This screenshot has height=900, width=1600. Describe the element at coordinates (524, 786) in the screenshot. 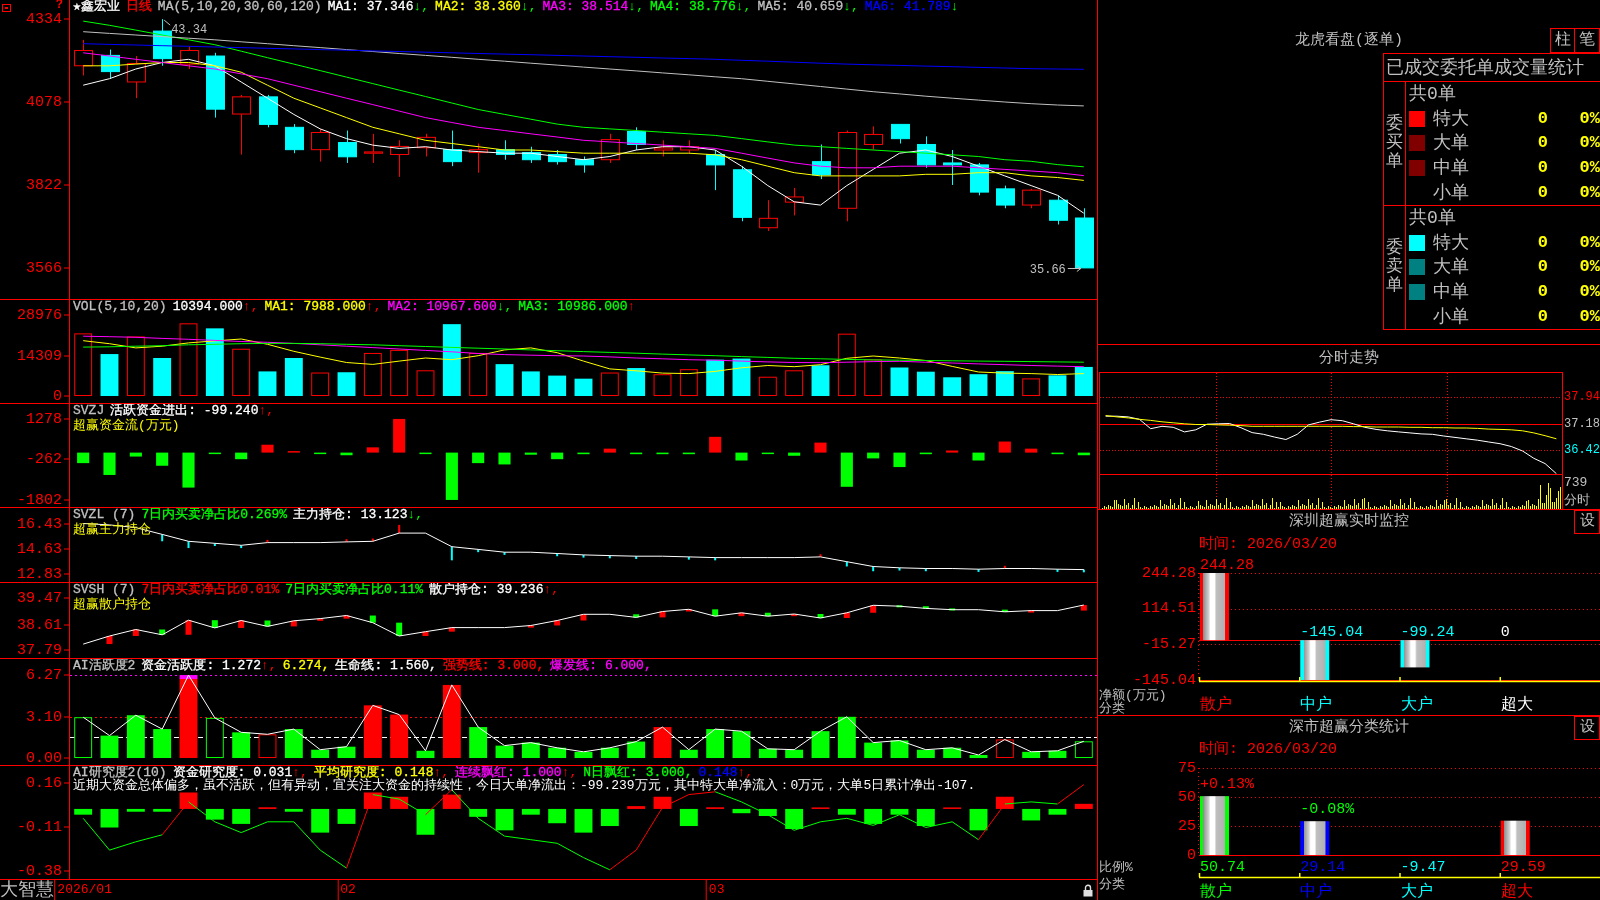

I see `analysis-note: 近期大资金总体偏多，虽不活跃，但有异动，宜关注大资金的持续性，今日大单净流出：-99.239万元，其中特大单净流入：0万元，大单5日累计净出-107.` at that location.